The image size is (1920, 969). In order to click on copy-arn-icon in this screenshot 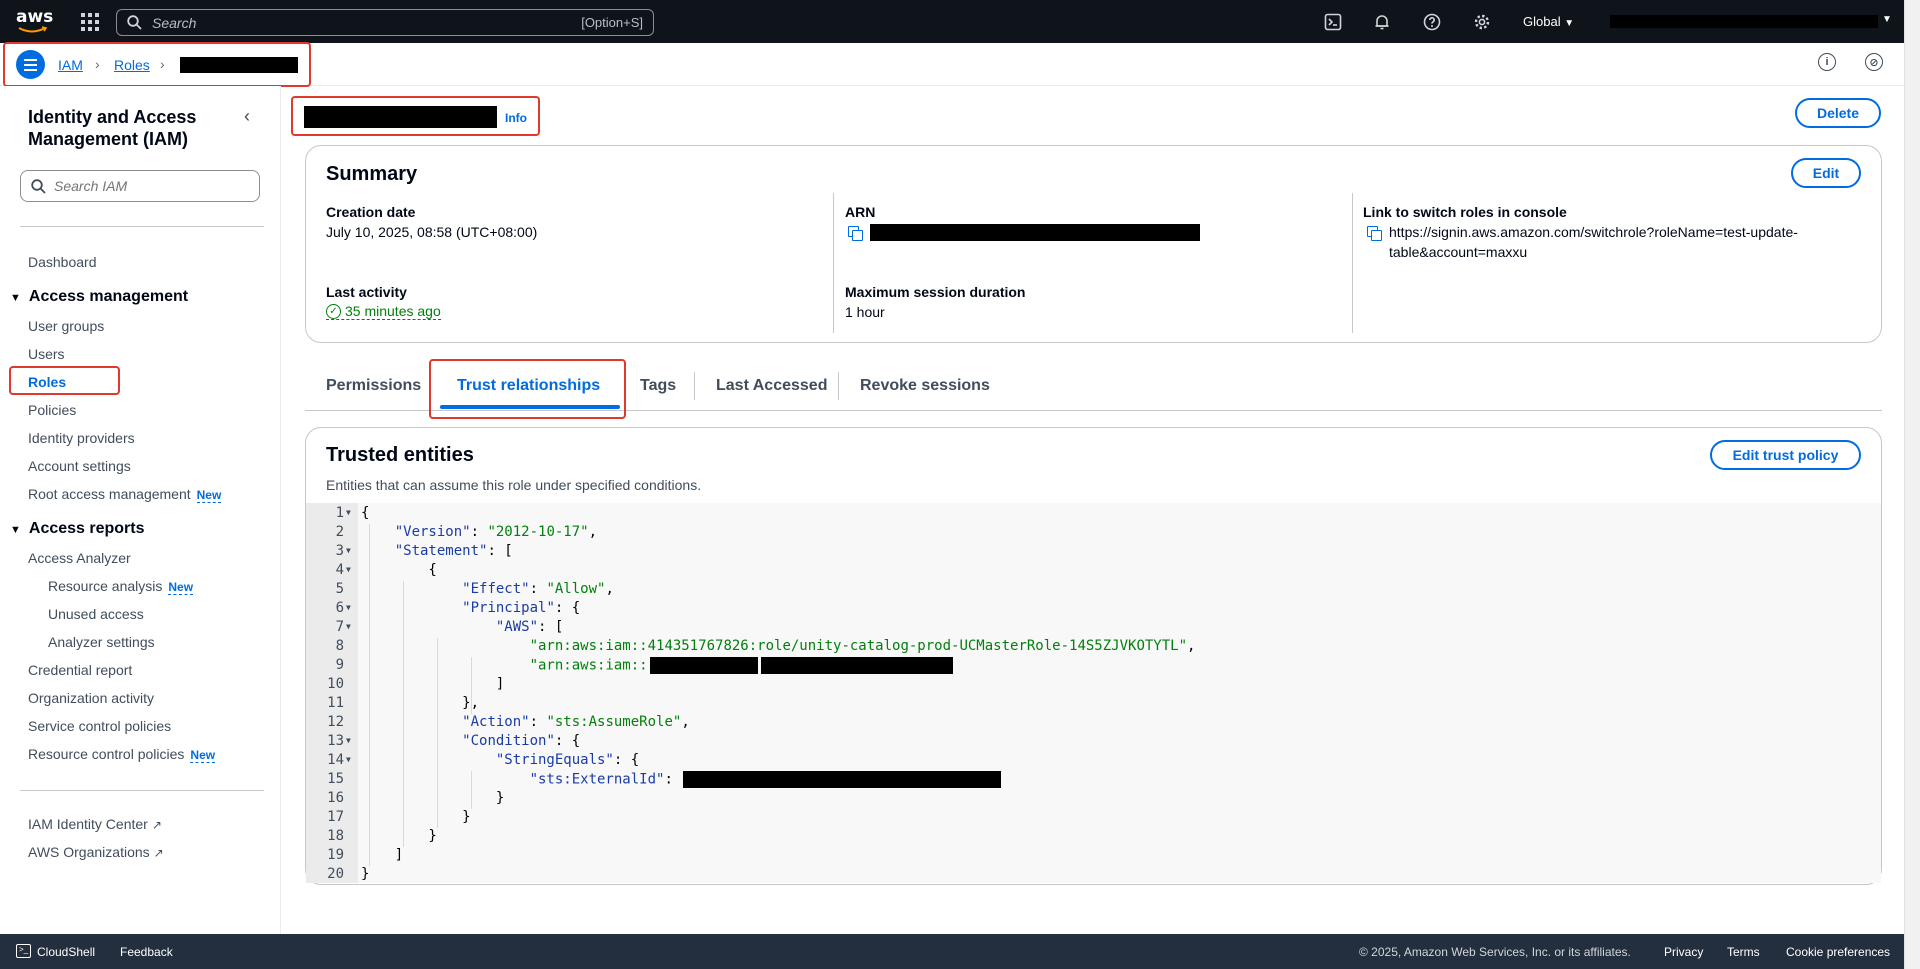, I will do `click(855, 233)`.